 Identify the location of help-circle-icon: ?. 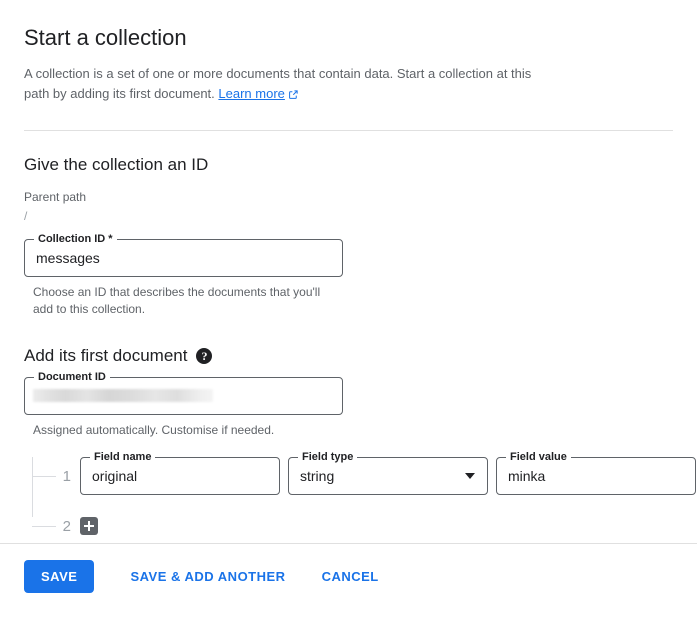
(204, 356).